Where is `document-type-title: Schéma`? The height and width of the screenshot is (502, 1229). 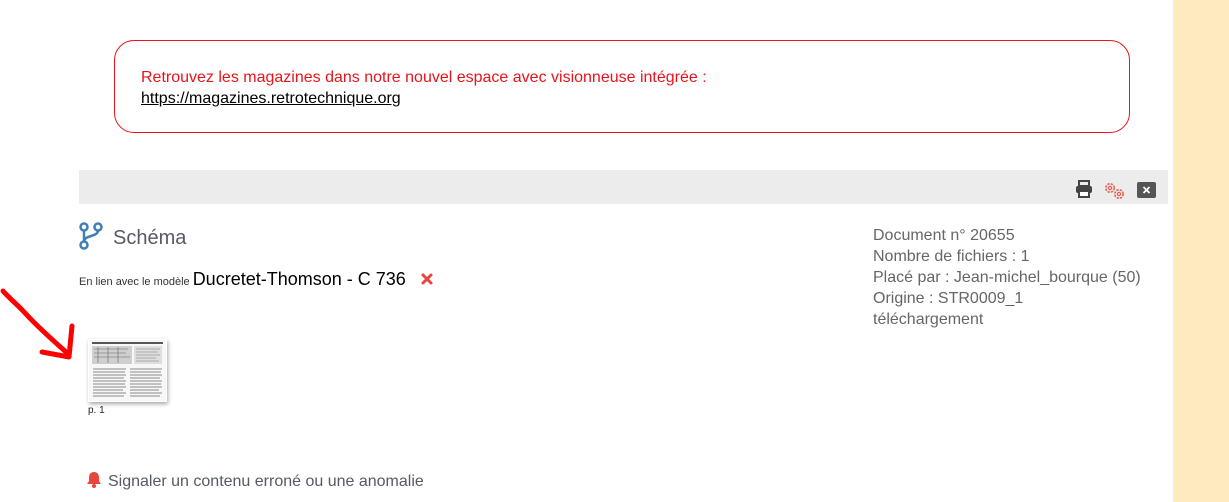 document-type-title: Schéma is located at coordinates (150, 238).